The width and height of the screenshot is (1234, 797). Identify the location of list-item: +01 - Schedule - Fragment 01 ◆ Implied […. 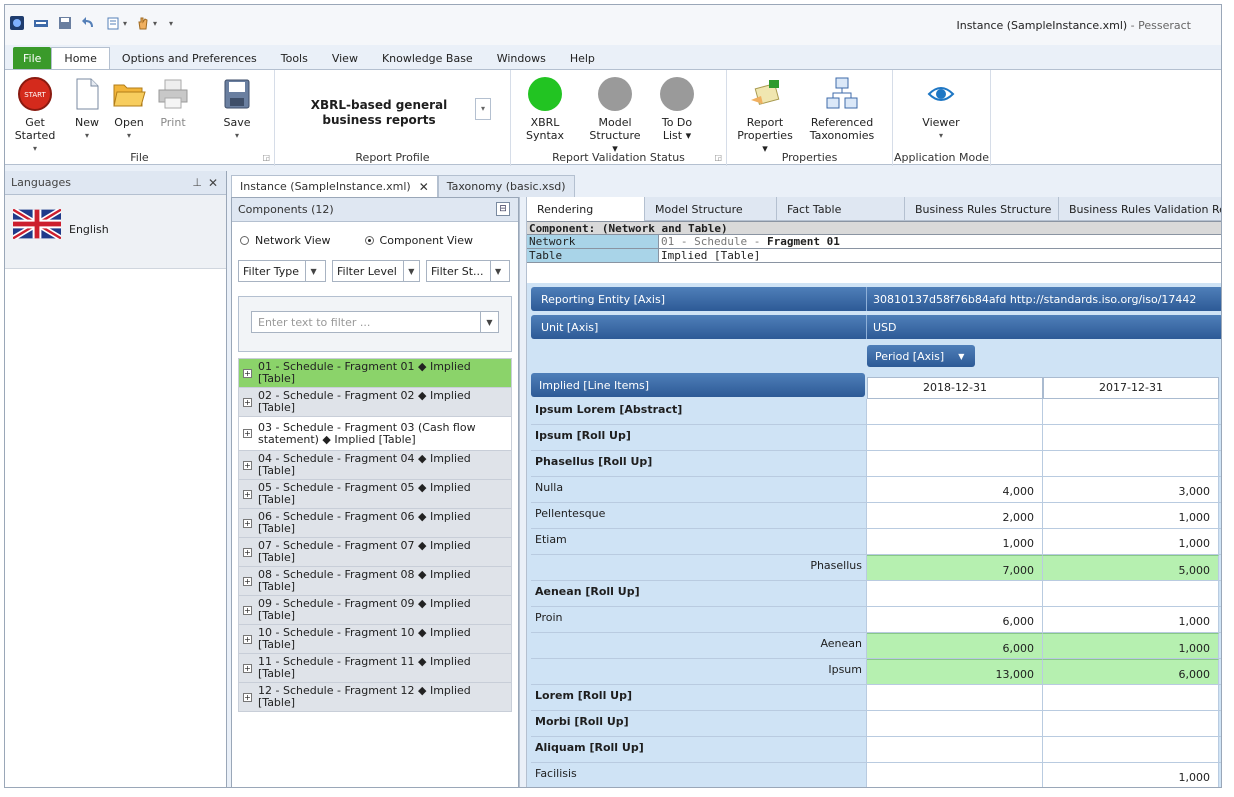
(375, 373).